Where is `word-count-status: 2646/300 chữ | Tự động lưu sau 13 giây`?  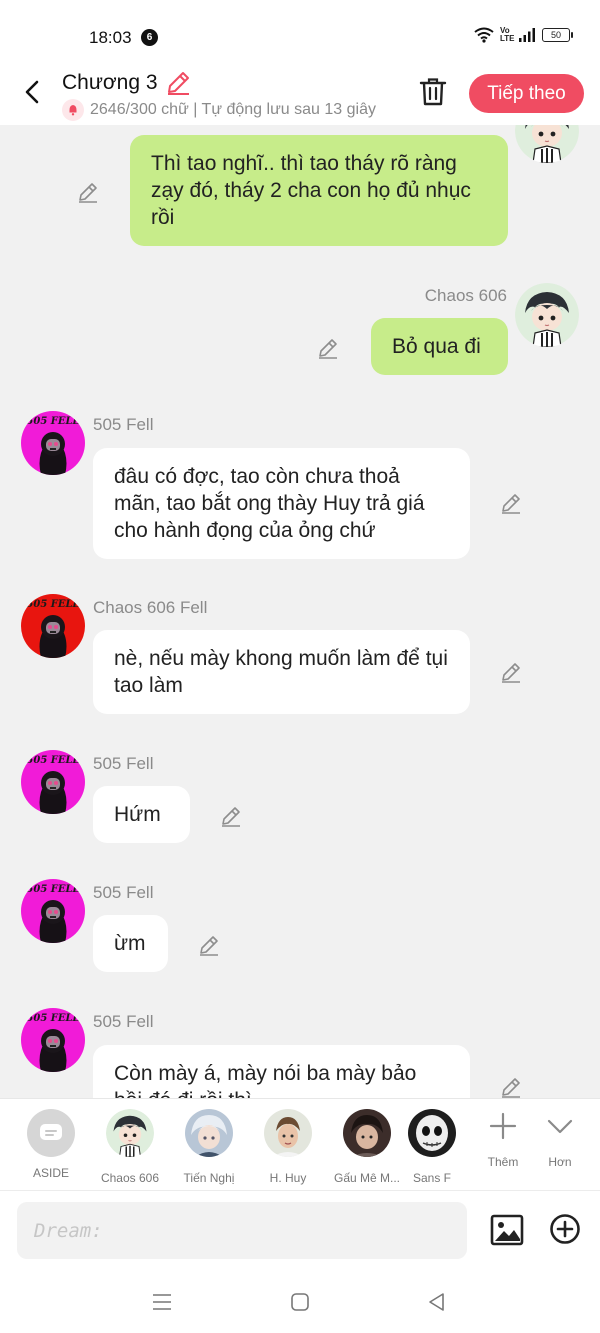 word-count-status: 2646/300 chữ | Tự động lưu sau 13 giây is located at coordinates (233, 109).